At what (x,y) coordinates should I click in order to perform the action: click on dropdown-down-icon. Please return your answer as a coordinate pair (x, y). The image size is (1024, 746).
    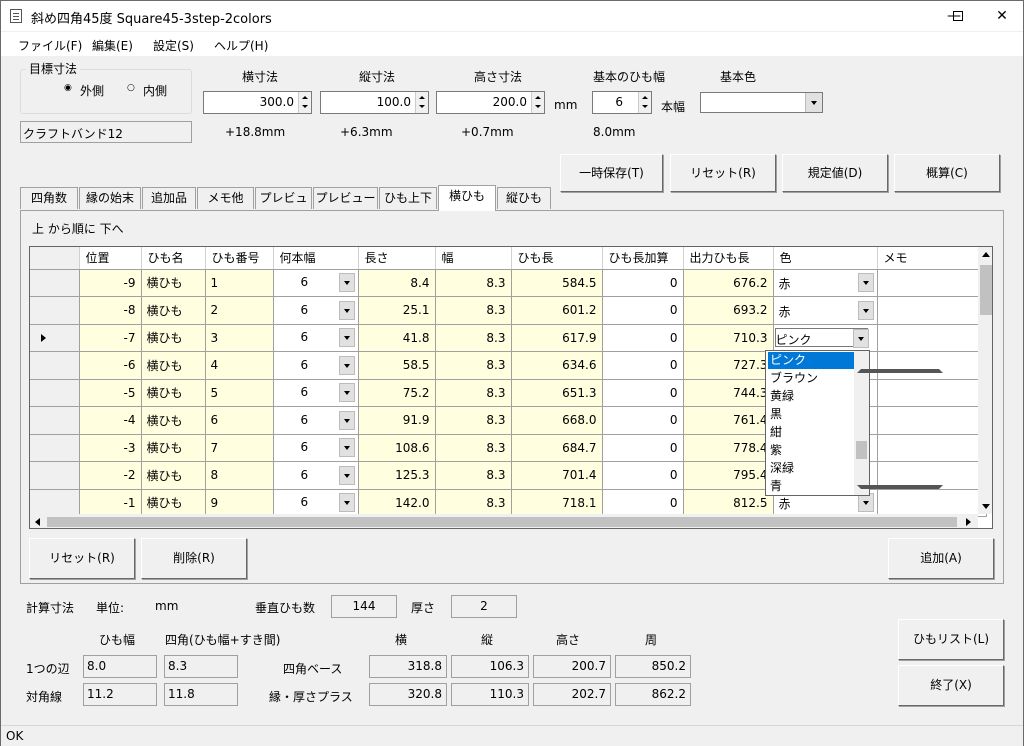
    Looking at the image, I should click on (900, 493).